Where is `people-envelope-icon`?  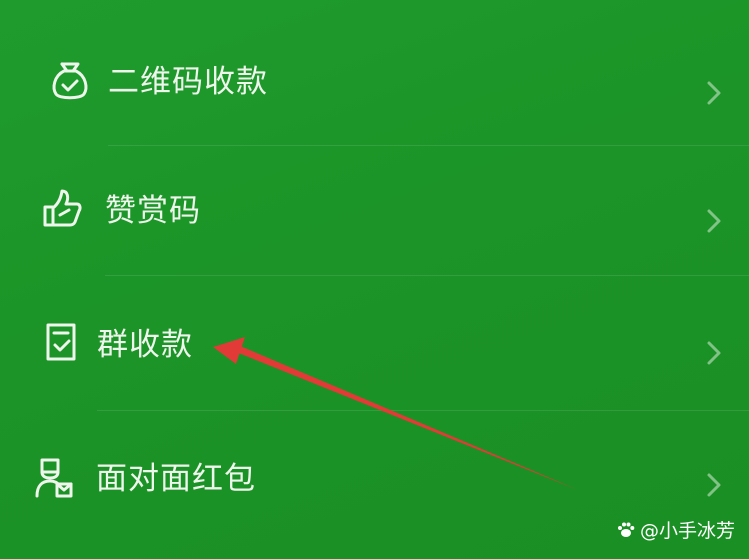
people-envelope-icon is located at coordinates (55, 478).